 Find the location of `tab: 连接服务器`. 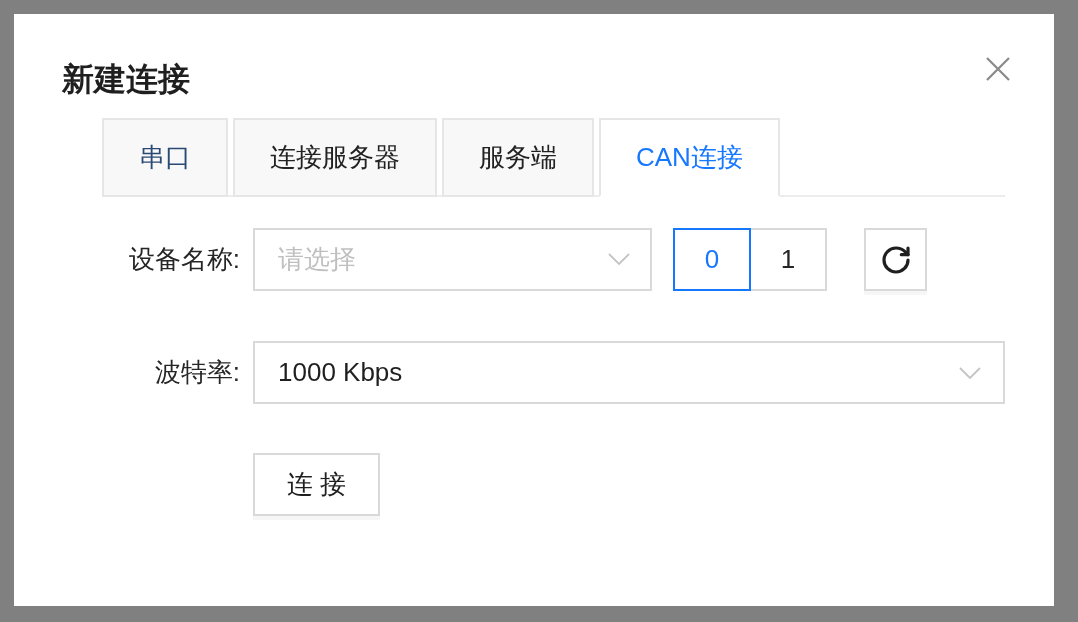

tab: 连接服务器 is located at coordinates (335, 157).